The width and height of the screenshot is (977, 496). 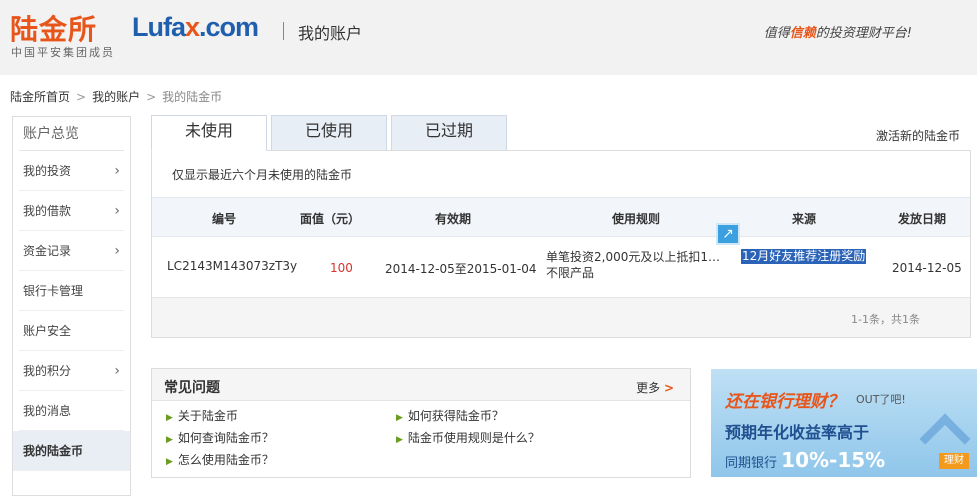 I want to click on notice-text: 仅显示最近六个月未使用的陆金币, so click(x=262, y=175).